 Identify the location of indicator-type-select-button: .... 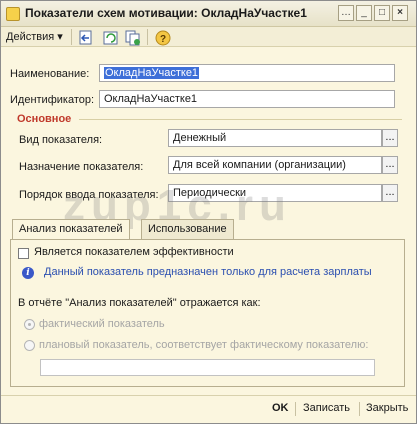
(390, 138).